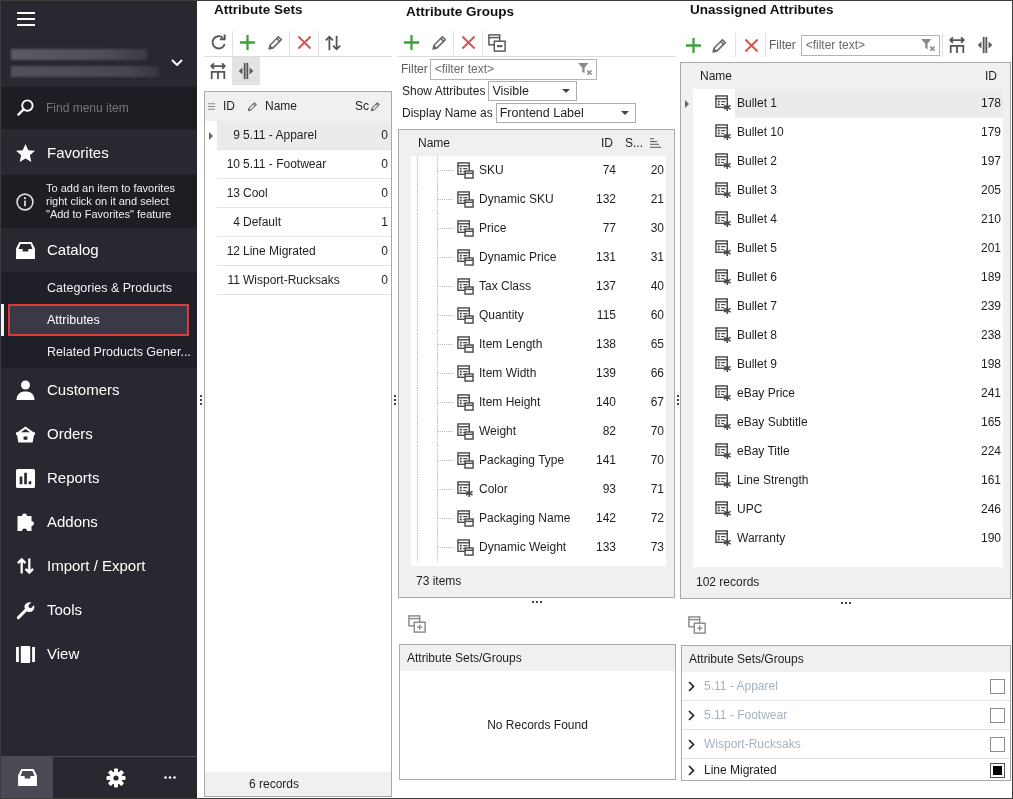 The height and width of the screenshot is (799, 1013). What do you see at coordinates (846, 659) in the screenshot?
I see `panel-header: Attribute Sets/Groups` at bounding box center [846, 659].